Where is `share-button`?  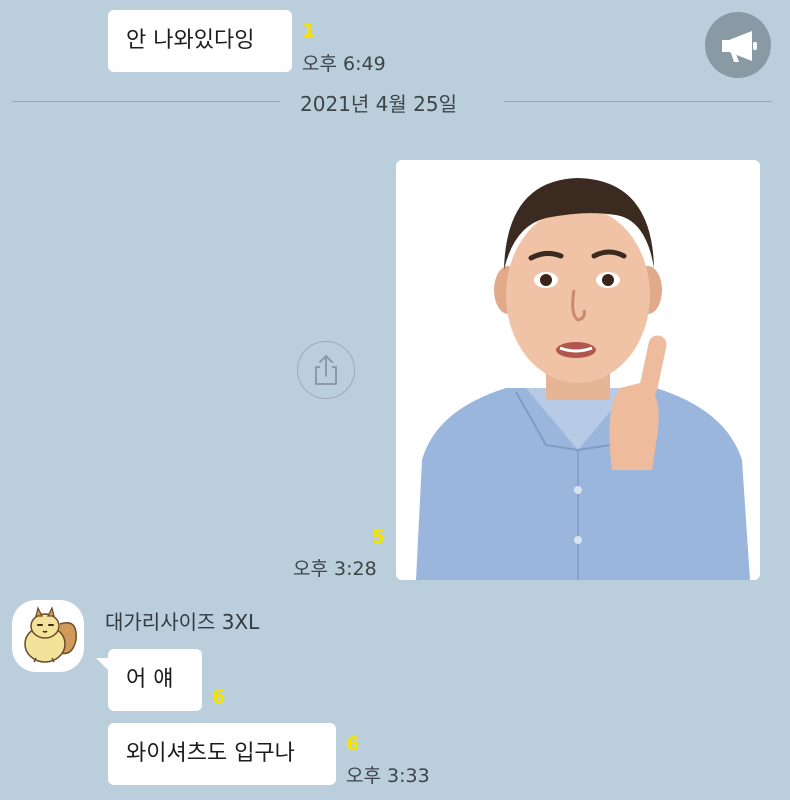
share-button is located at coordinates (326, 370).